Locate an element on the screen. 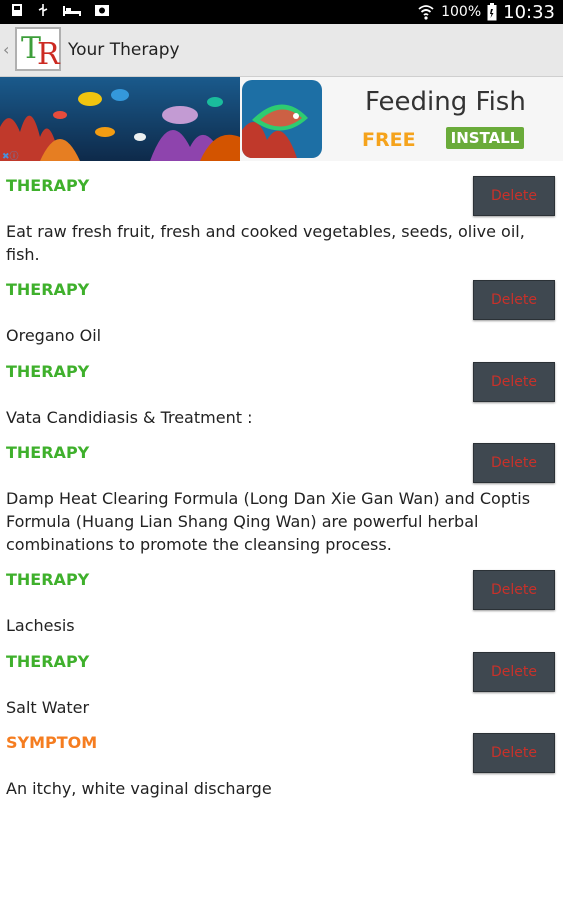 This screenshot has height=900, width=563. ad-choices-icon: ✖ⓘ is located at coordinates (10, 155).